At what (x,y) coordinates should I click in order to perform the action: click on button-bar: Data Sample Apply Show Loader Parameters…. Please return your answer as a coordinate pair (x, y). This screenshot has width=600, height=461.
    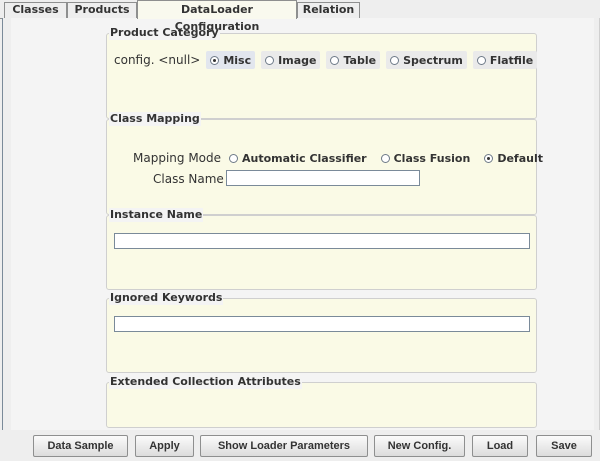
    Looking at the image, I should click on (300, 445).